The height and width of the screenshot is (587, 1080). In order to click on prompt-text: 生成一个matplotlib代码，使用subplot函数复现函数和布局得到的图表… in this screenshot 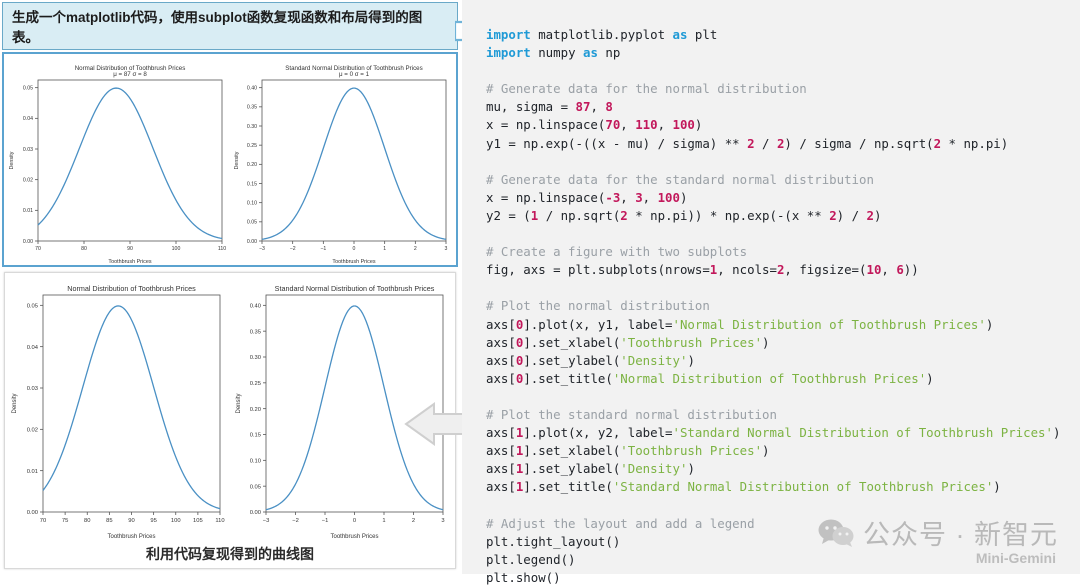, I will do `click(217, 27)`.